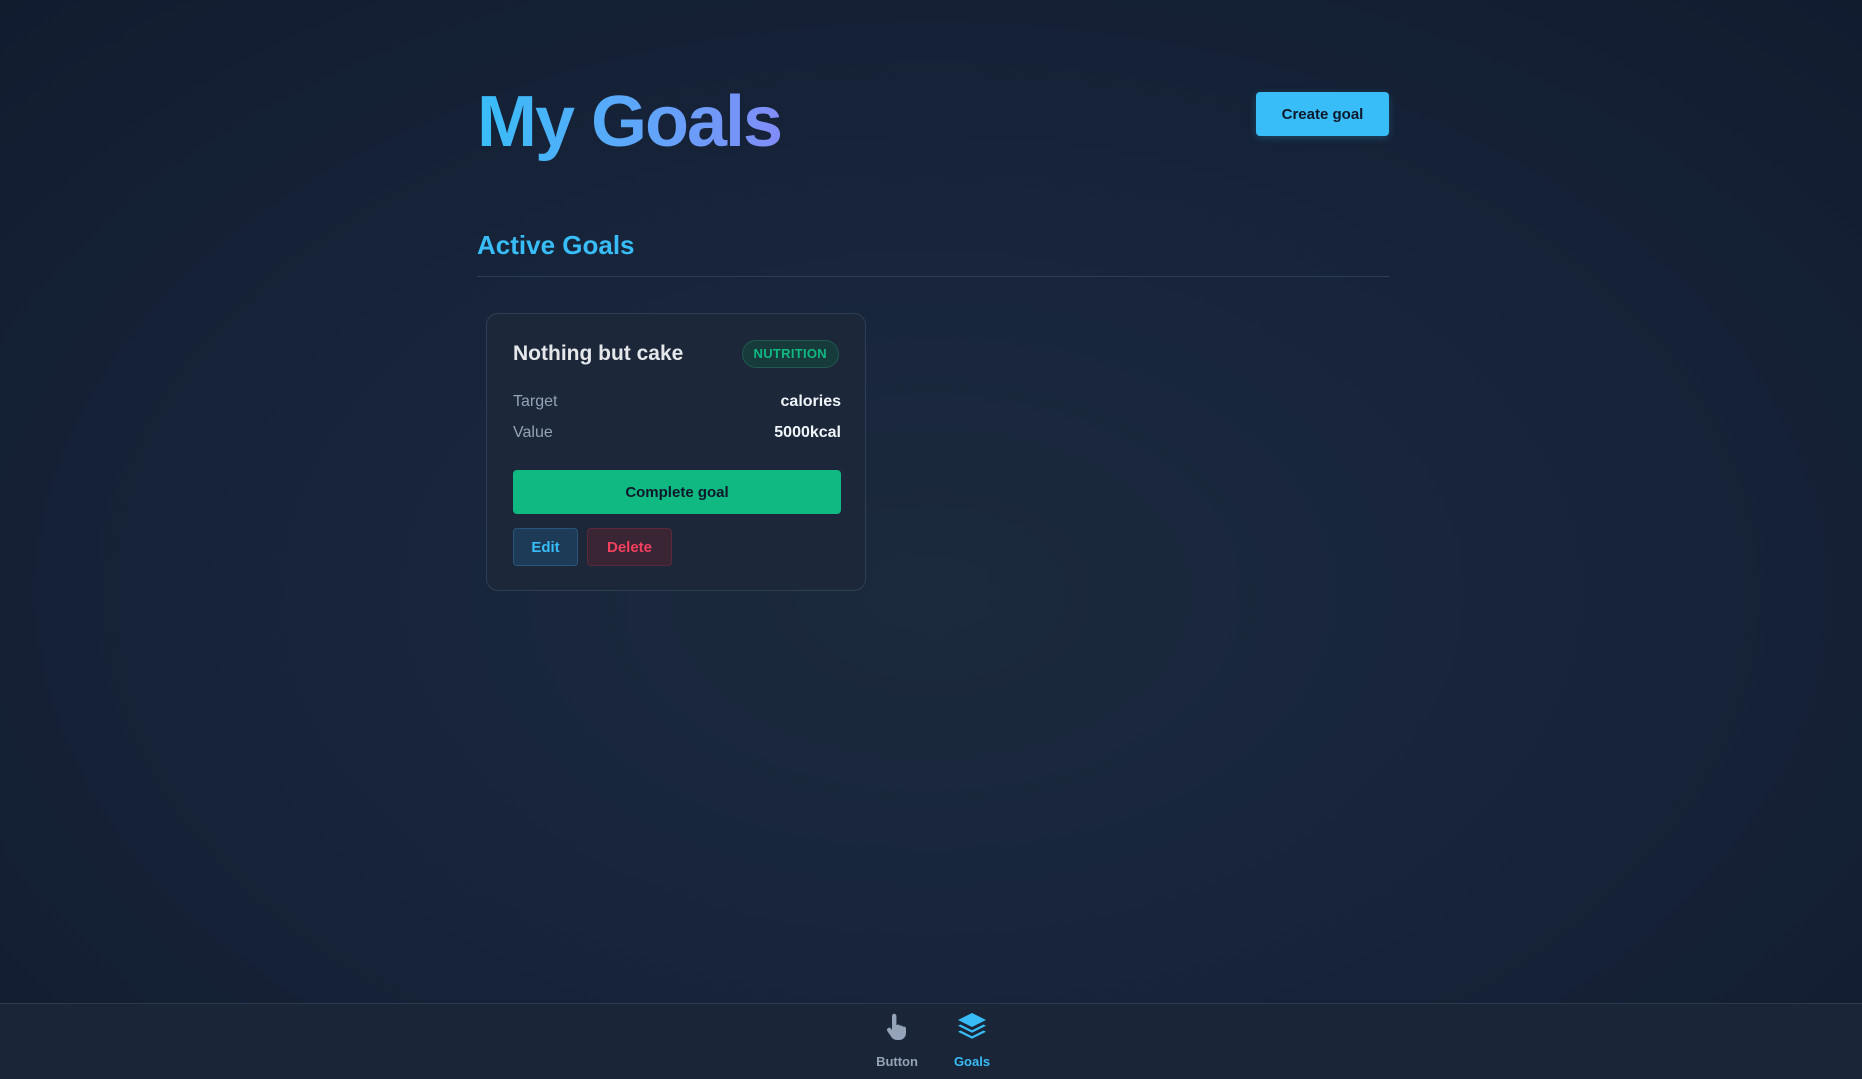 This screenshot has width=1862, height=1079. What do you see at coordinates (972, 1026) in the screenshot?
I see `layers-icon` at bounding box center [972, 1026].